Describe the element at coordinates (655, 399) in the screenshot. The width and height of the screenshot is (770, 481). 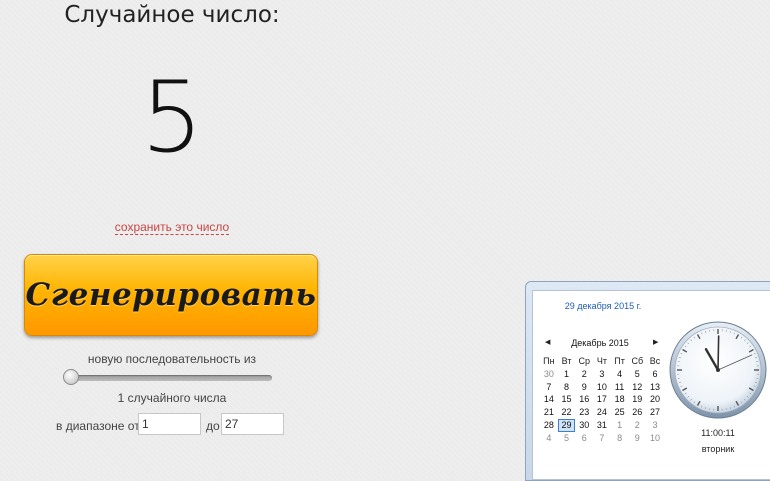
I see `calendar-day: 20` at that location.